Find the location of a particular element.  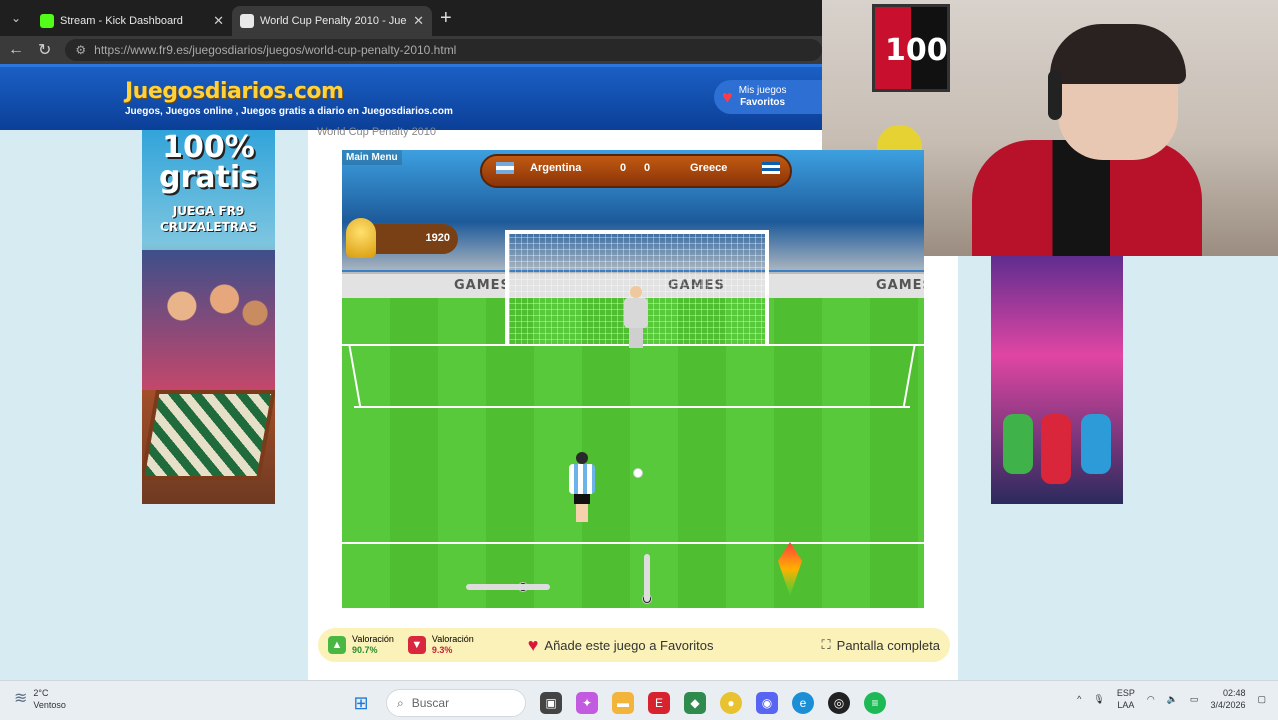

main-menu-button: Main Menu is located at coordinates (372, 157).